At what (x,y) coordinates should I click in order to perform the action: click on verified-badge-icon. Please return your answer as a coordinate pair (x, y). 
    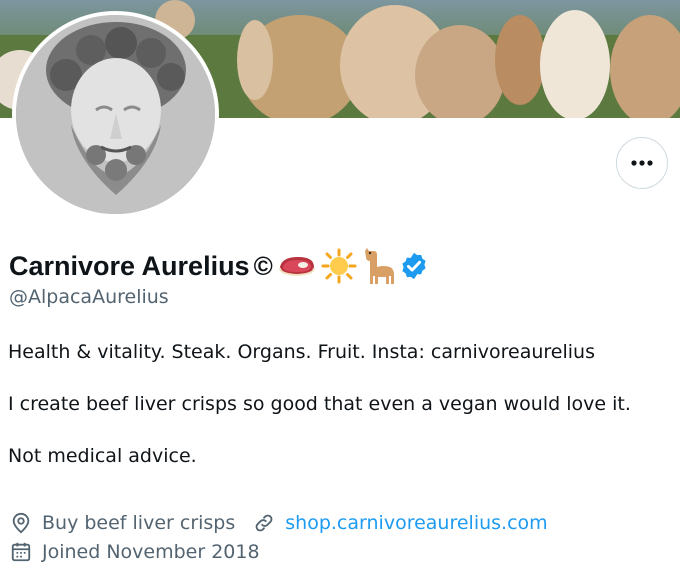
    Looking at the image, I should click on (414, 266).